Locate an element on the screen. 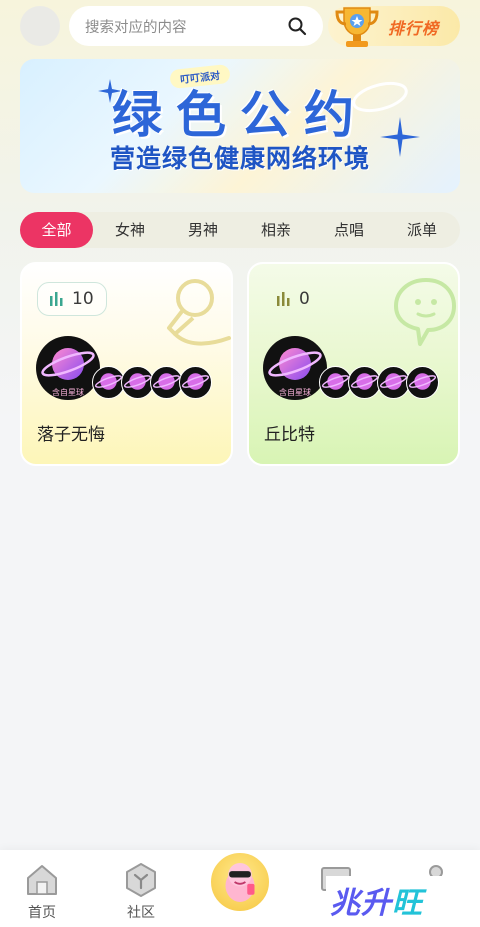 The width and height of the screenshot is (480, 927). search-bar: 搜索对应的内容 is located at coordinates (196, 26).